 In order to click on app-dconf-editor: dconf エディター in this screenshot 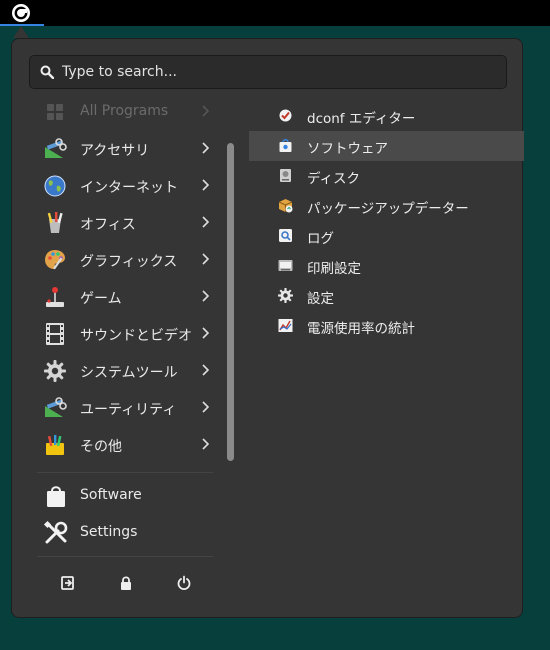, I will do `click(386, 116)`.